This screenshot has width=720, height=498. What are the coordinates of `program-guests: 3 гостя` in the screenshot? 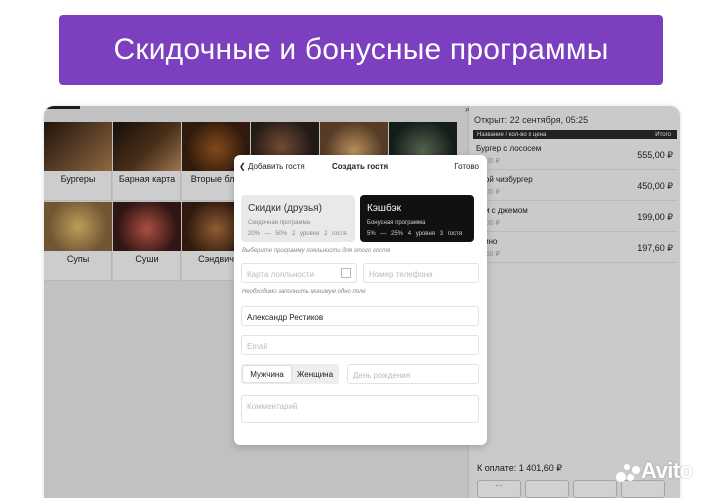 It's located at (451, 234).